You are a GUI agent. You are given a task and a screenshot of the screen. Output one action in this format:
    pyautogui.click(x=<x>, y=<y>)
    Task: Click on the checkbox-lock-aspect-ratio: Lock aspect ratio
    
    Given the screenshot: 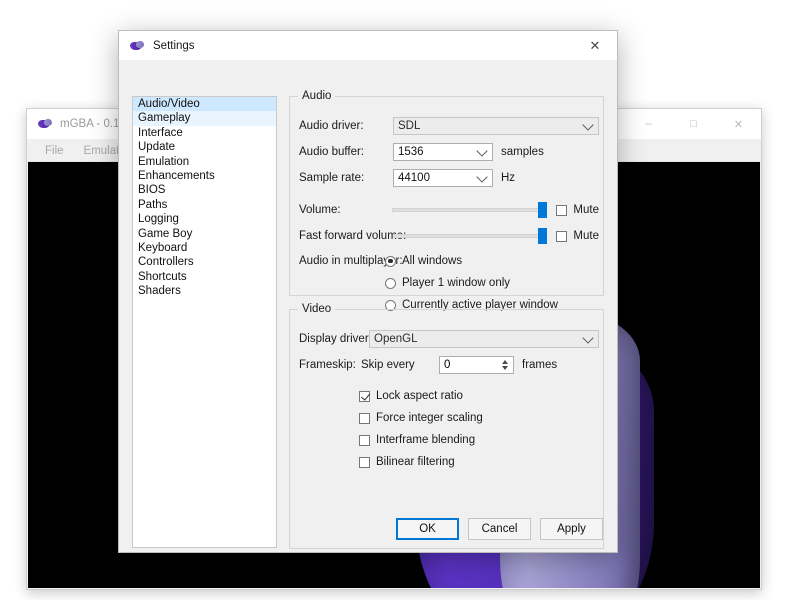 What is the action you would take?
    pyautogui.click(x=411, y=396)
    